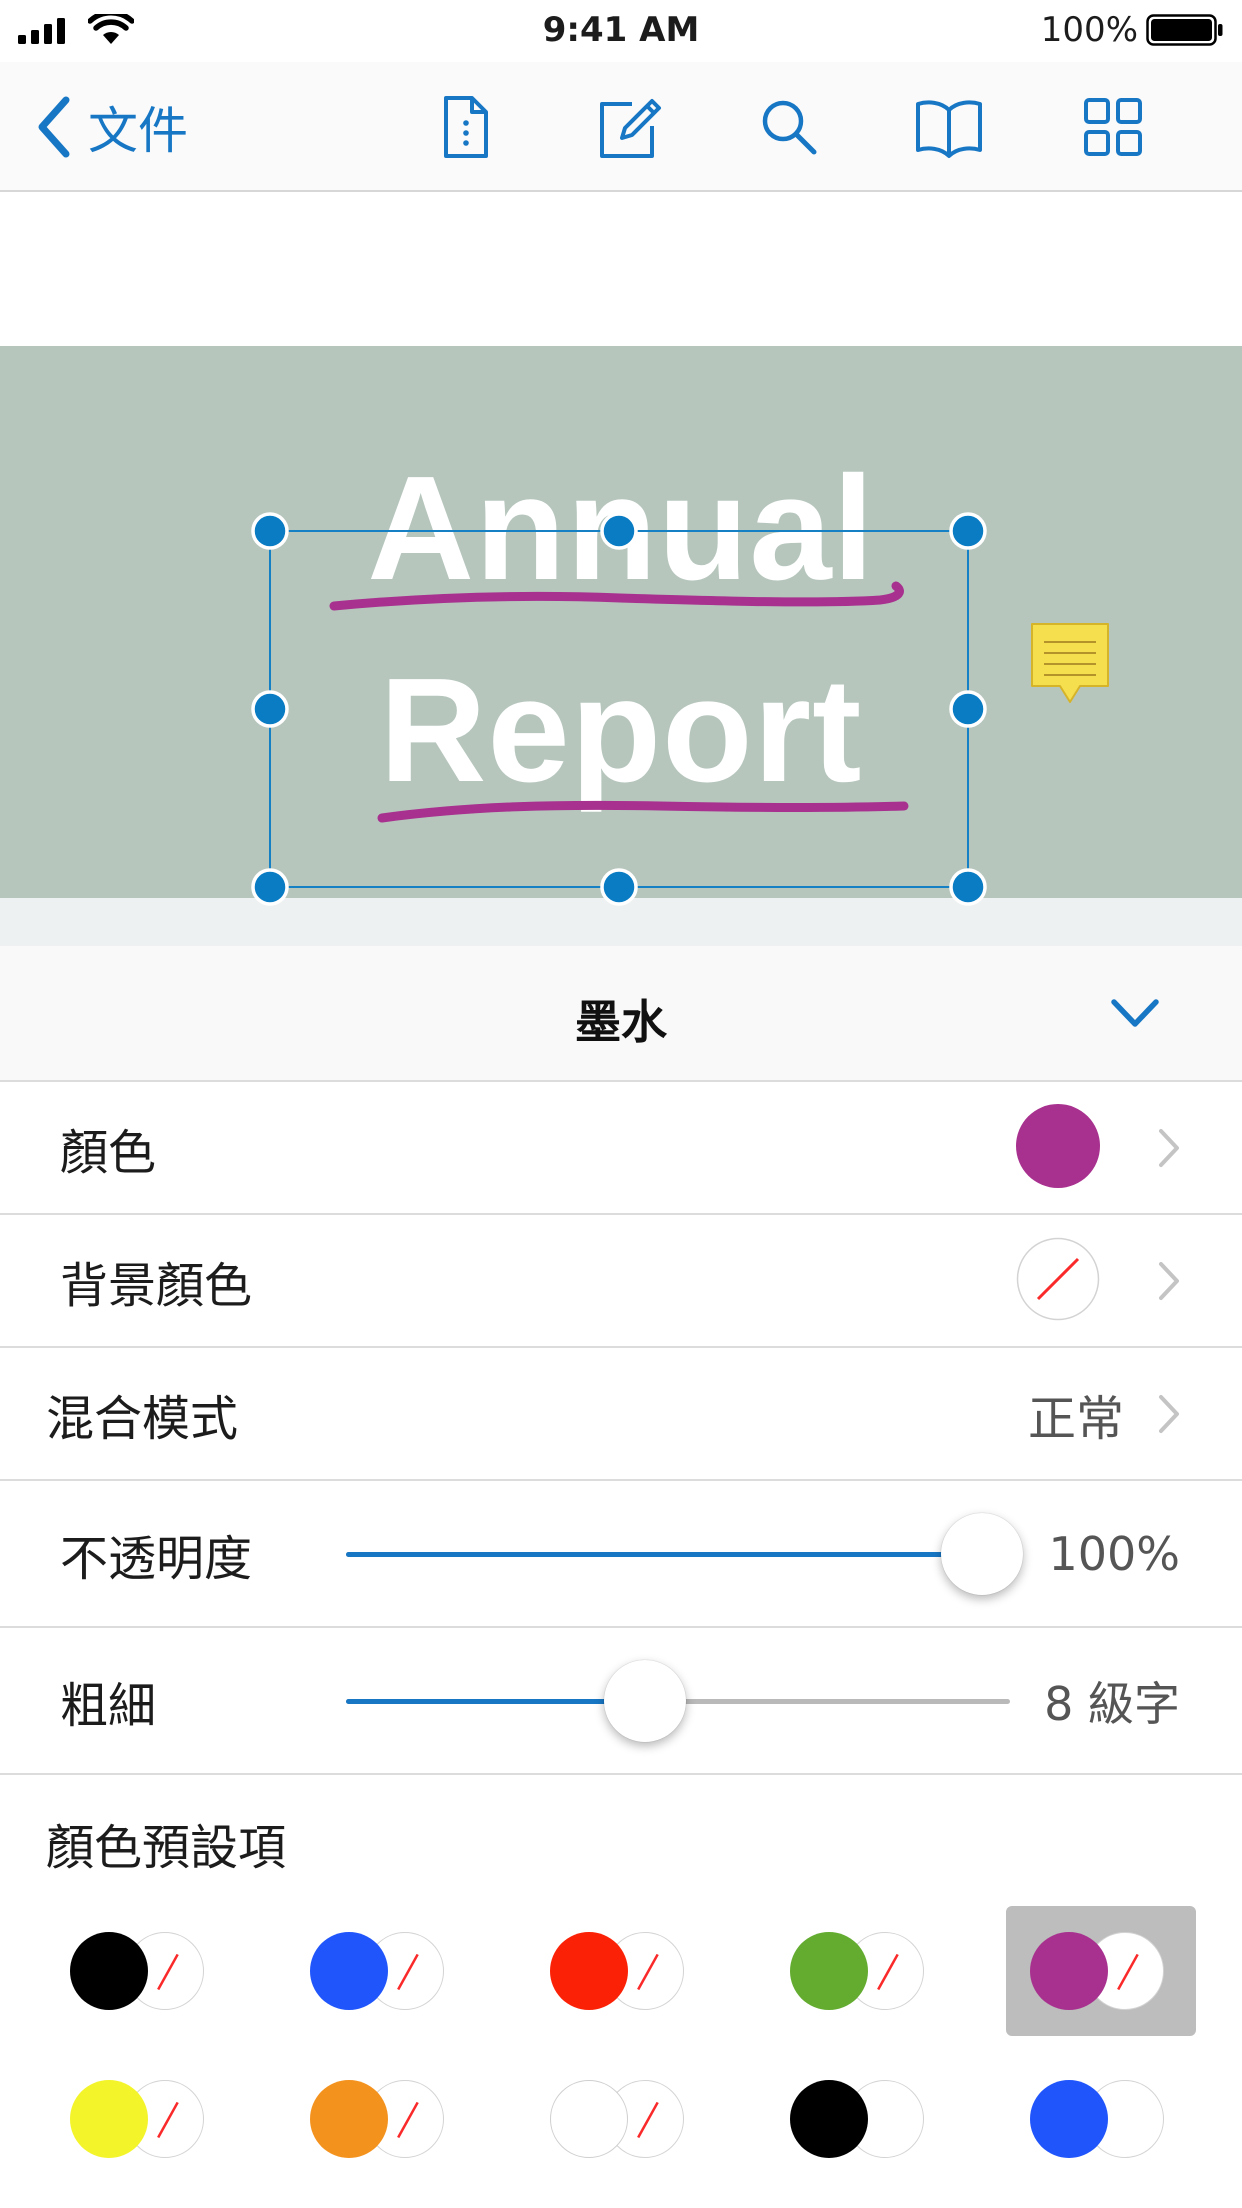 The height and width of the screenshot is (2208, 1242). What do you see at coordinates (629, 127) in the screenshot?
I see `edit-pencil-icon` at bounding box center [629, 127].